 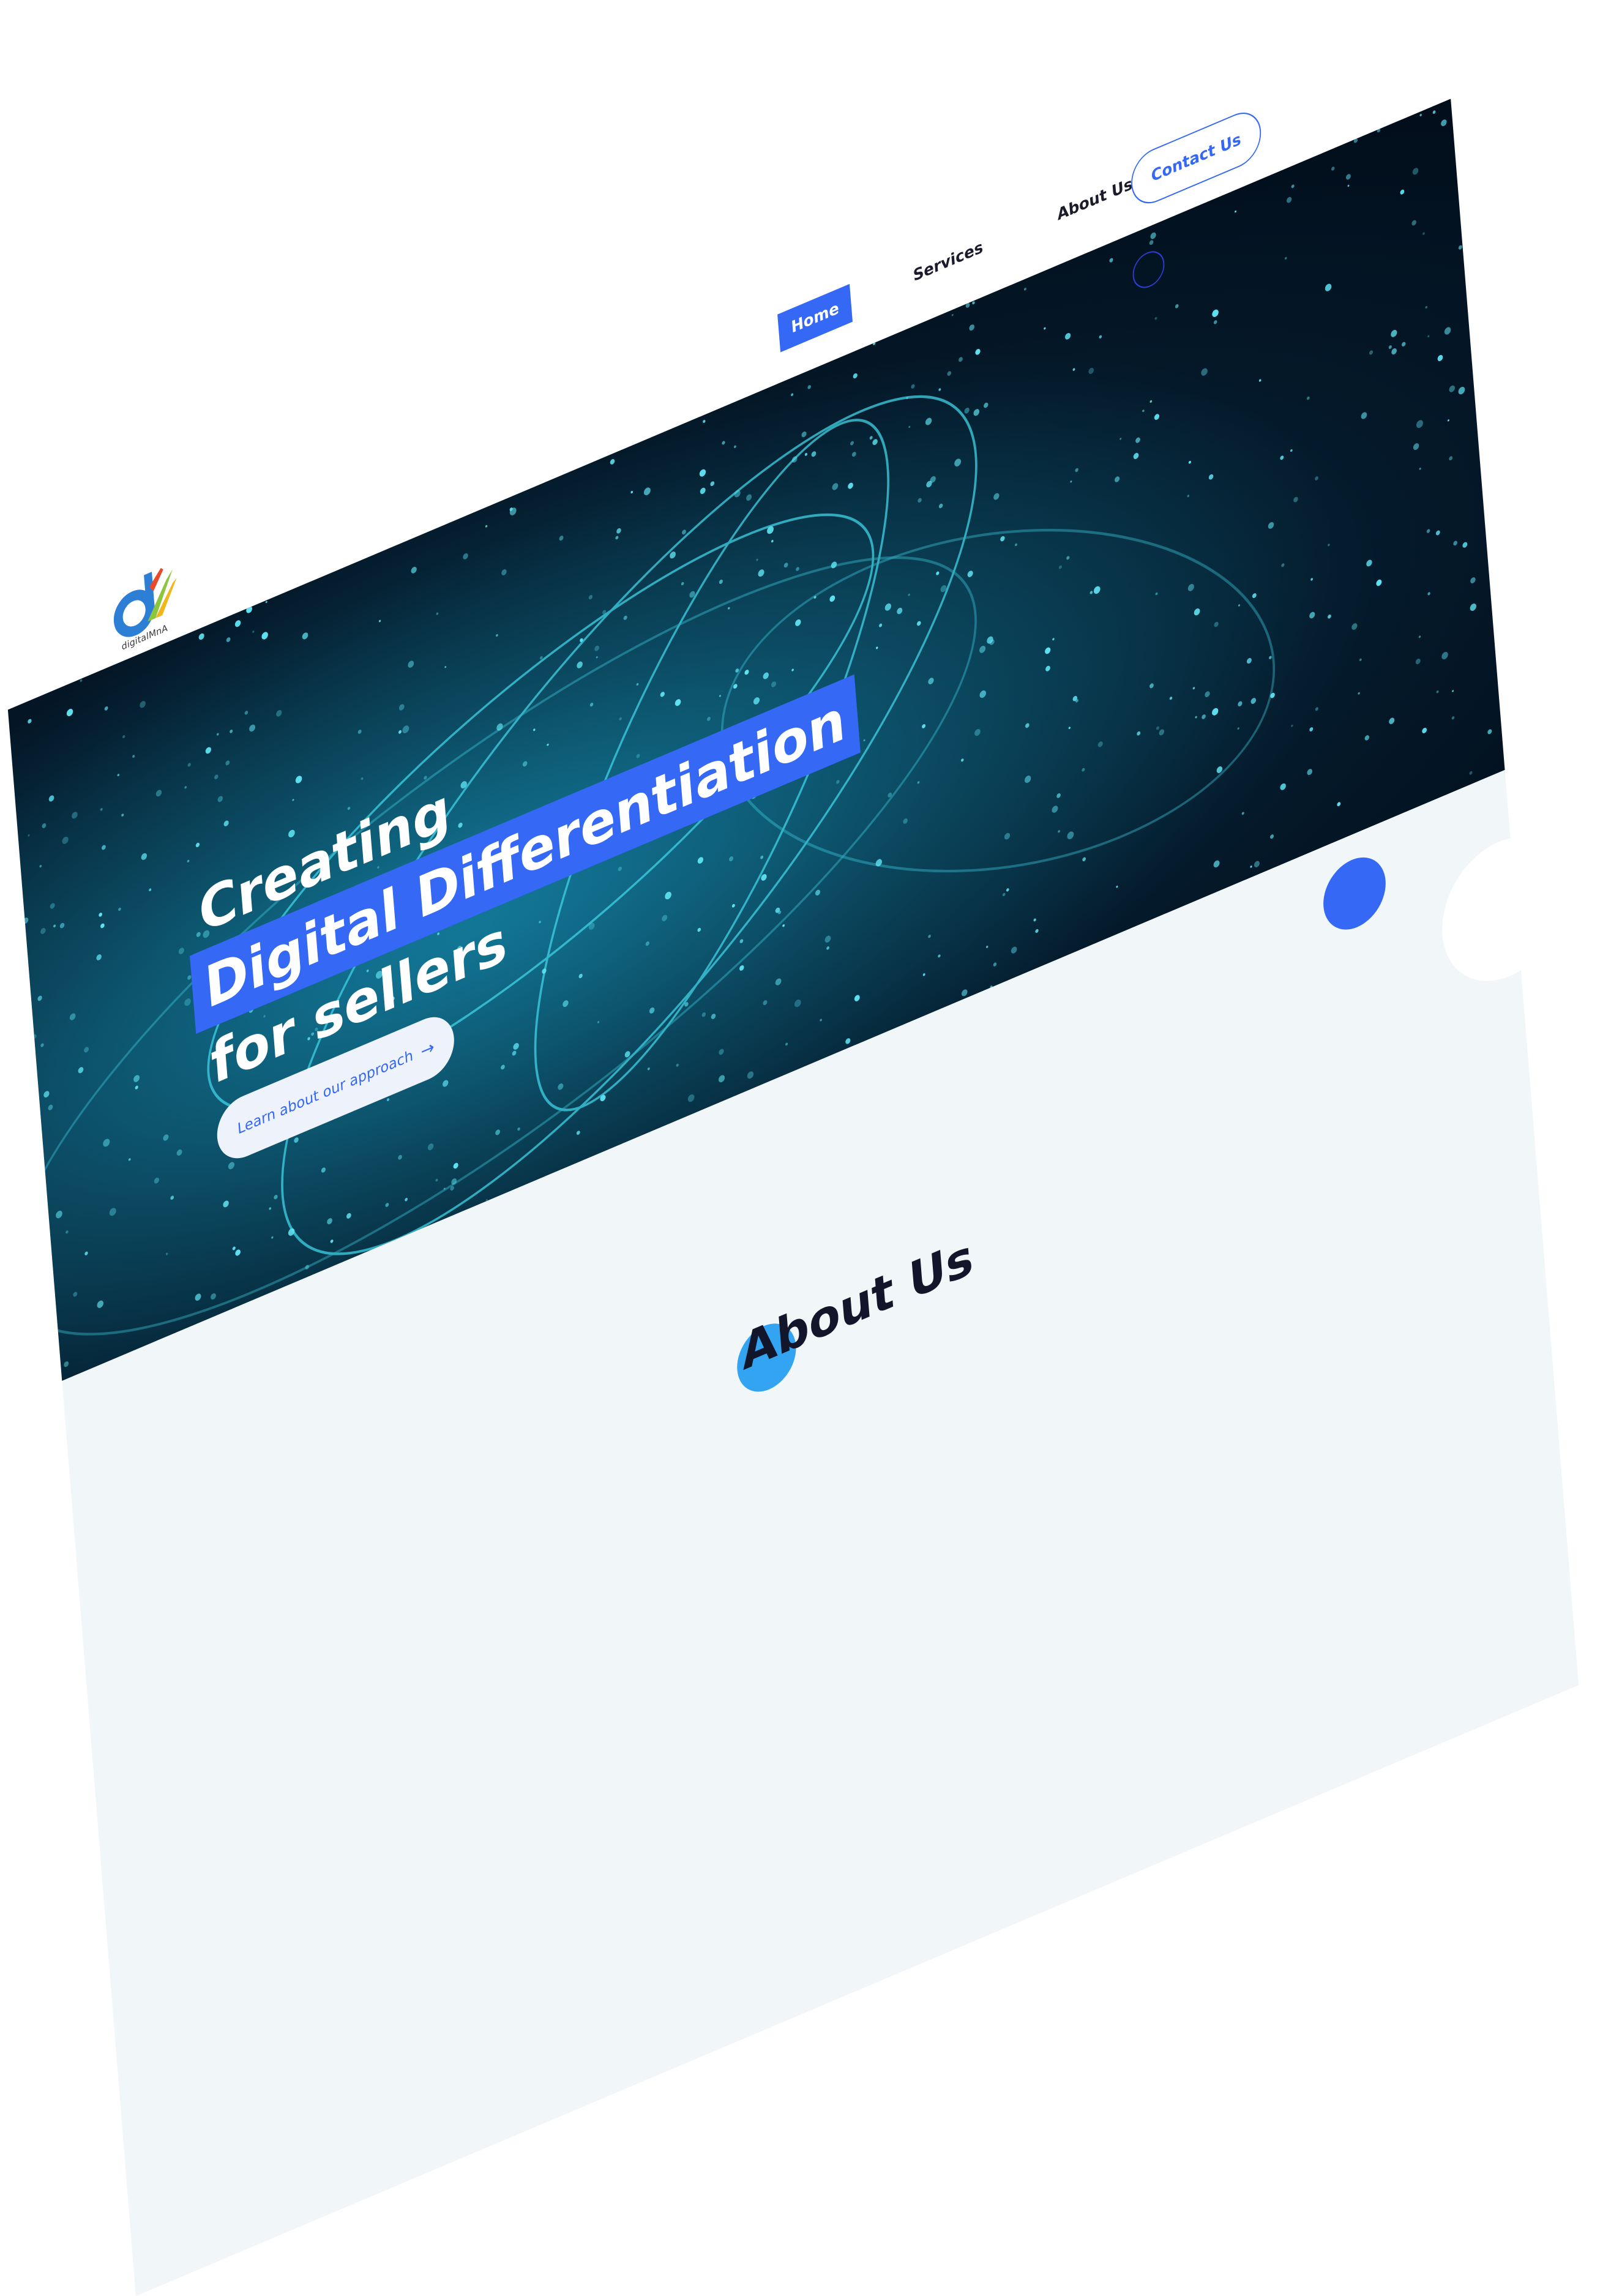 What do you see at coordinates (1354, 894) in the screenshot?
I see `about-dot-decoration` at bounding box center [1354, 894].